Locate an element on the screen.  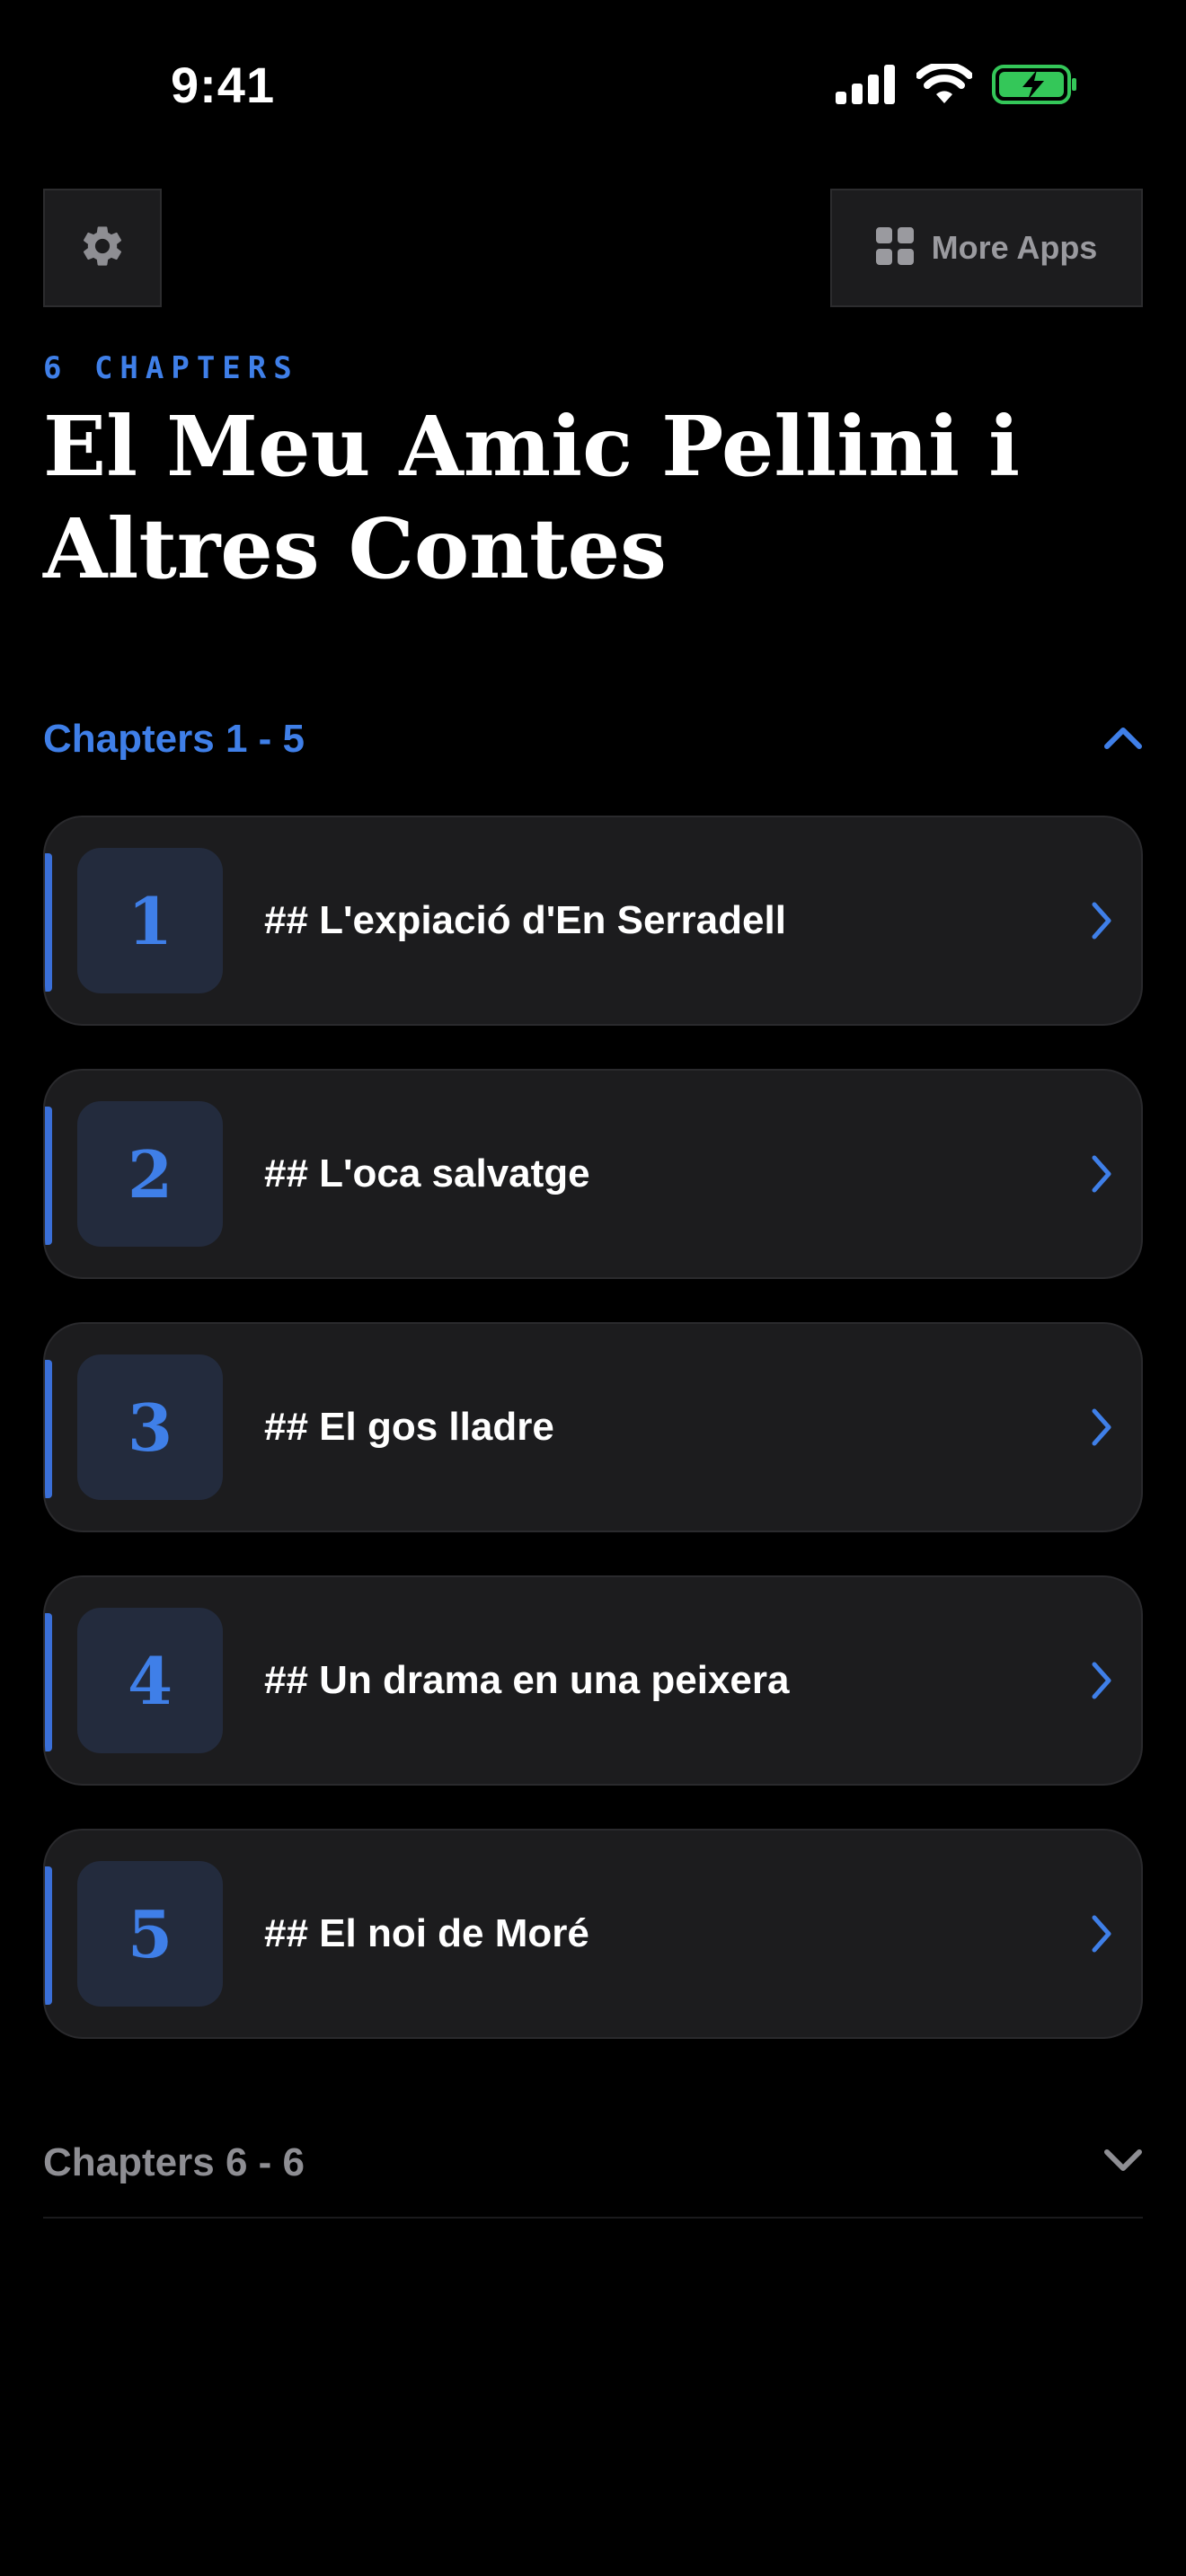
chapter-number-badge: 5 is located at coordinates (150, 1934).